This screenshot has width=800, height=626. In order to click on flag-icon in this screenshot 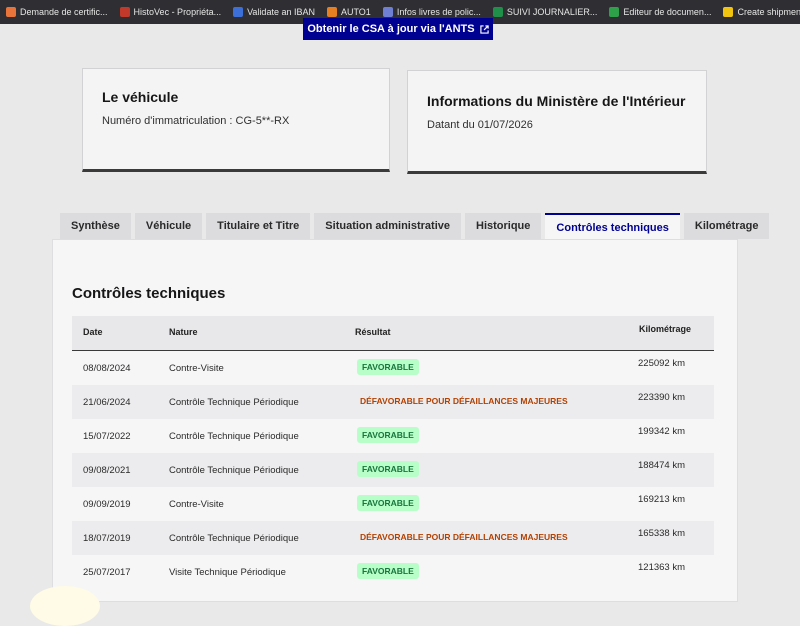, I will do `click(124, 12)`.